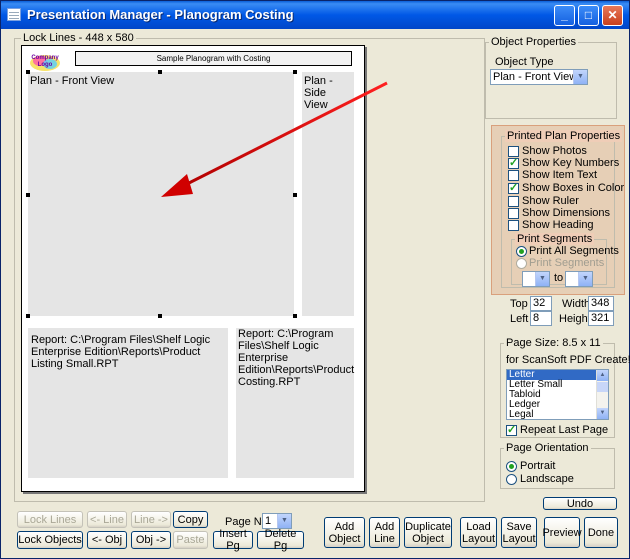 This screenshot has width=630, height=559. What do you see at coordinates (384, 532) in the screenshot?
I see `add-line-button: Add Line` at bounding box center [384, 532].